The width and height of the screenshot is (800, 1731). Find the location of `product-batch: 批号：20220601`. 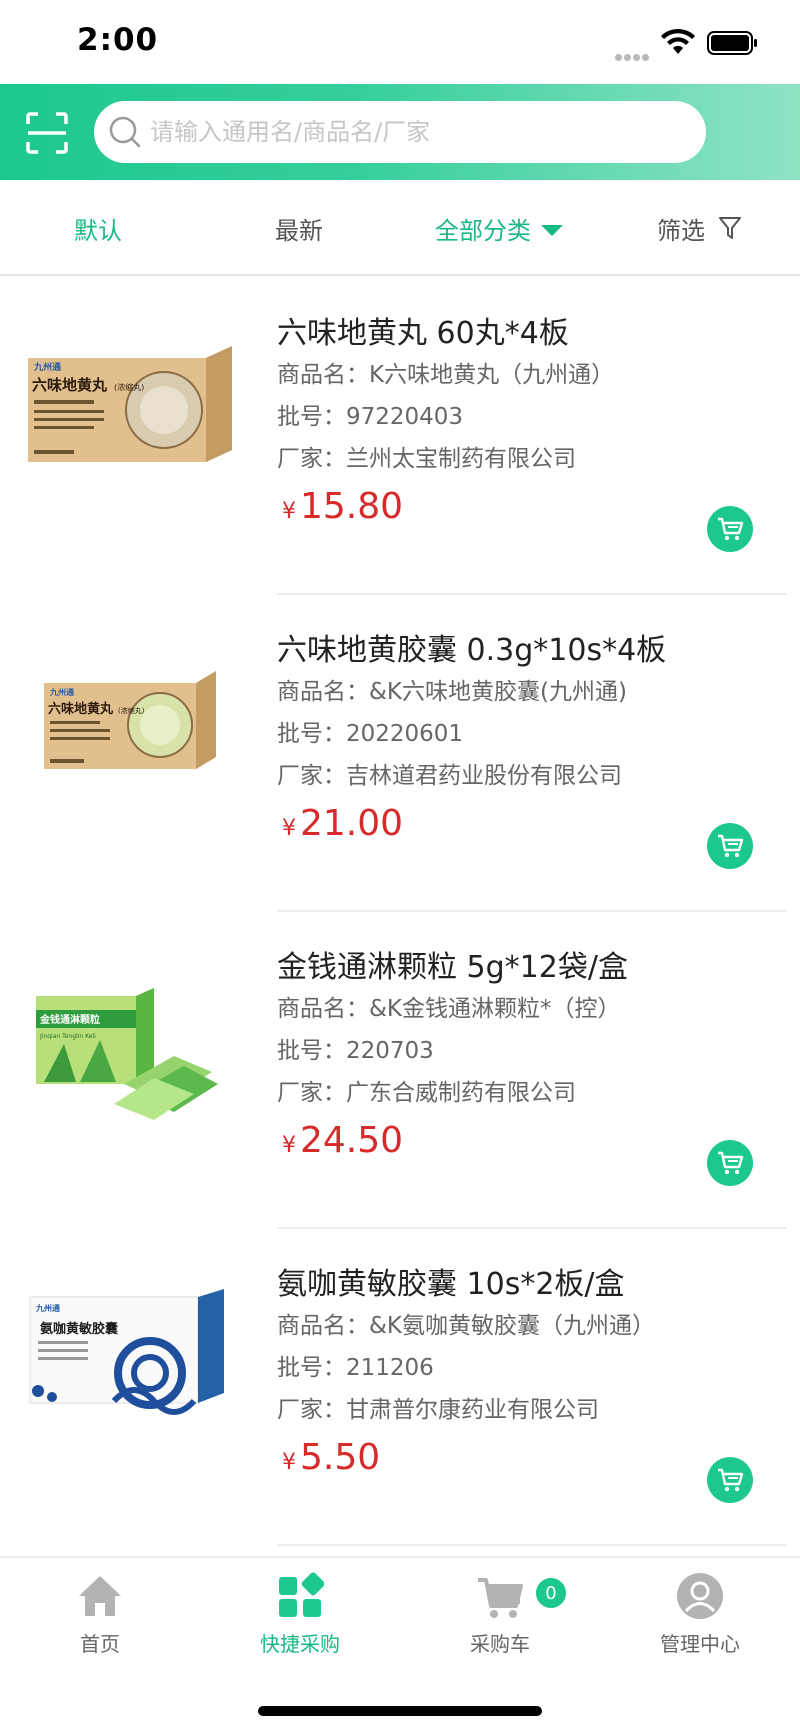

product-batch: 批号：20220601 is located at coordinates (370, 734).